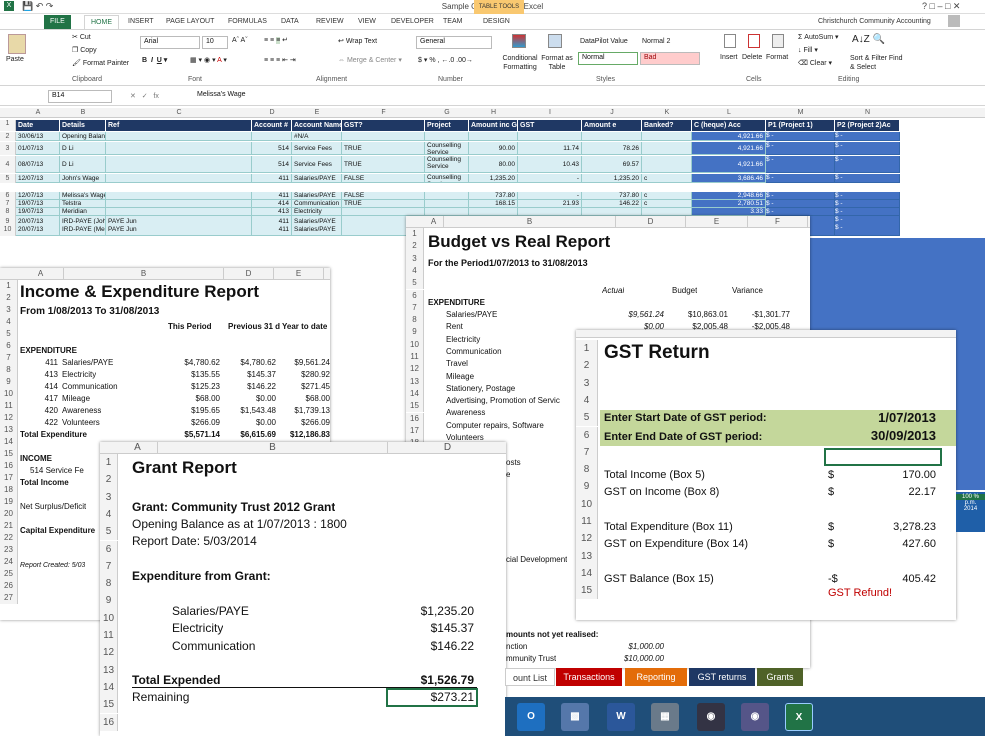 The height and width of the screenshot is (736, 985). Describe the element at coordinates (867, 113) in the screenshot. I see `column-header: N` at that location.